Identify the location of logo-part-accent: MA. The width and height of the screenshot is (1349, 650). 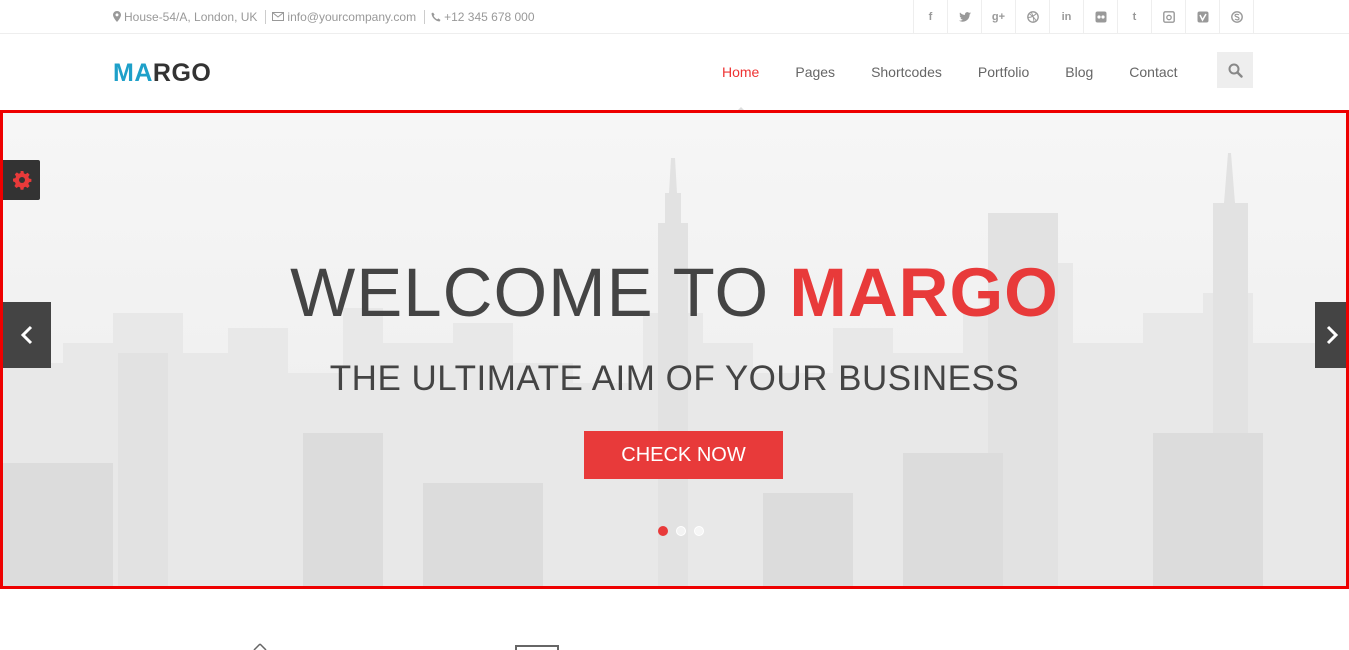
(133, 73).